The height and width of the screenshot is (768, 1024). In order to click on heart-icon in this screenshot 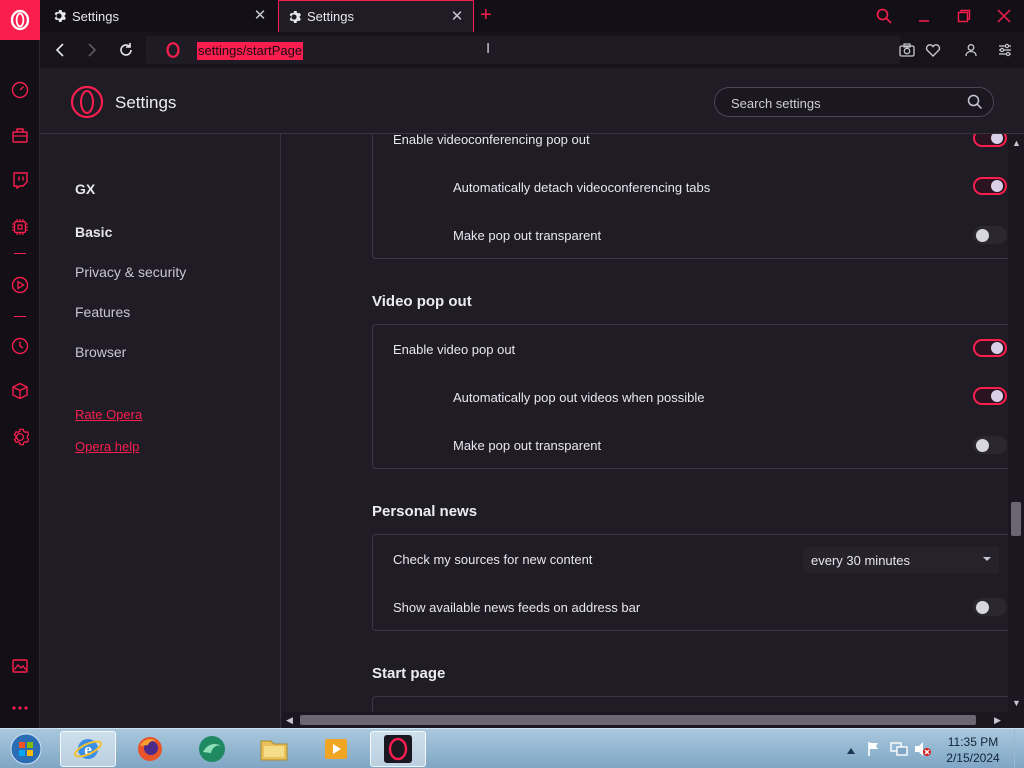, I will do `click(933, 50)`.